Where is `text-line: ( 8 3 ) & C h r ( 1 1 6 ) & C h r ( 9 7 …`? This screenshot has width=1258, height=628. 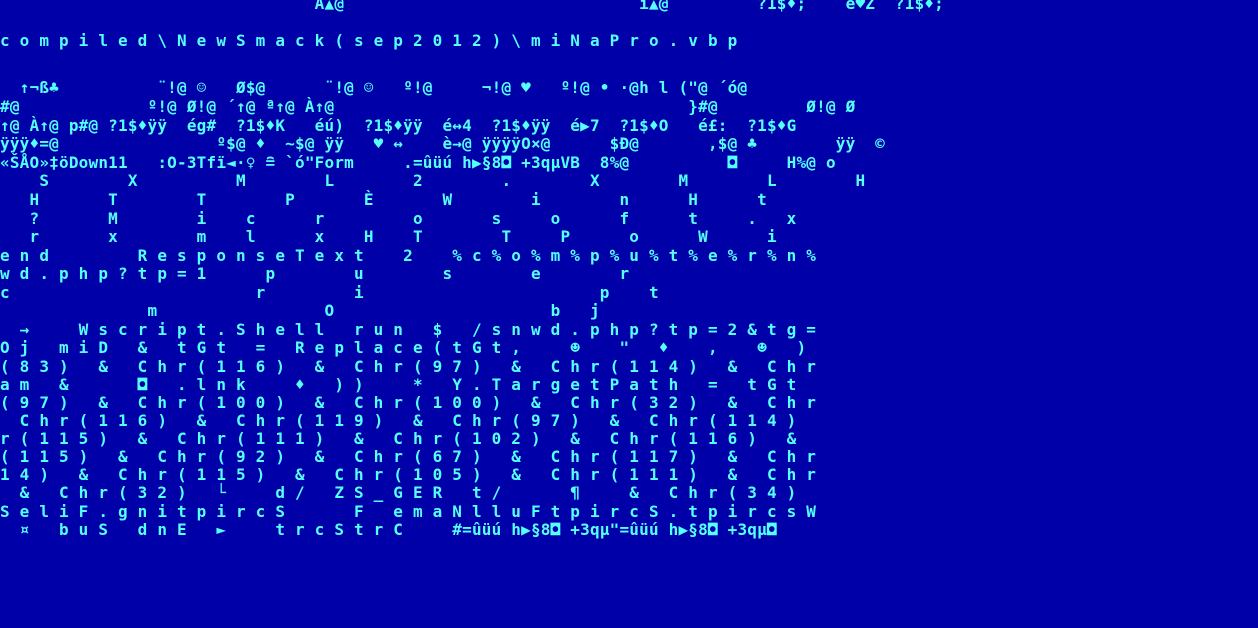
text-line: ( 8 3 ) & C h r ( 1 1 6 ) & C h r ( 9 7 … is located at coordinates (408, 366).